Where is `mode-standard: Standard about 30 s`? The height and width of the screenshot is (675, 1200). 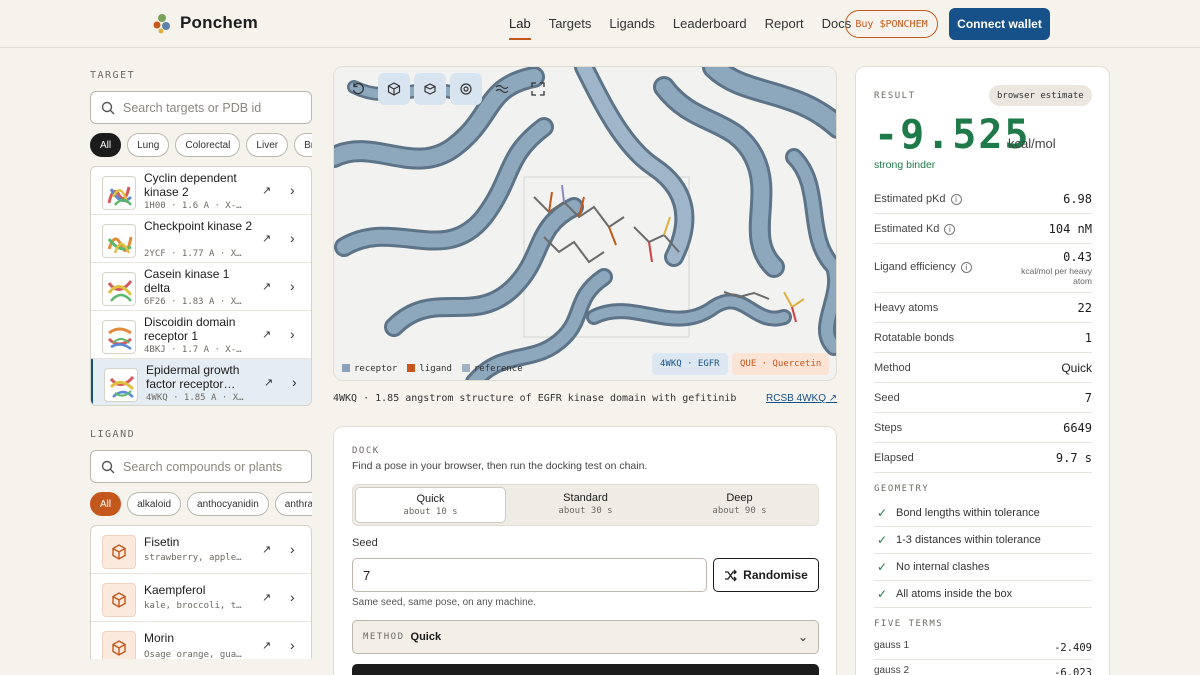 mode-standard: Standard about 30 s is located at coordinates (585, 505).